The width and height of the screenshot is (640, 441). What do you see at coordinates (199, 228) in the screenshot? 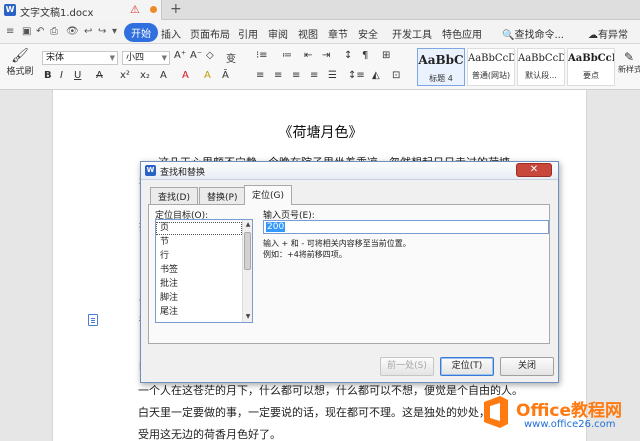
I see `list-item: 页` at bounding box center [199, 228].